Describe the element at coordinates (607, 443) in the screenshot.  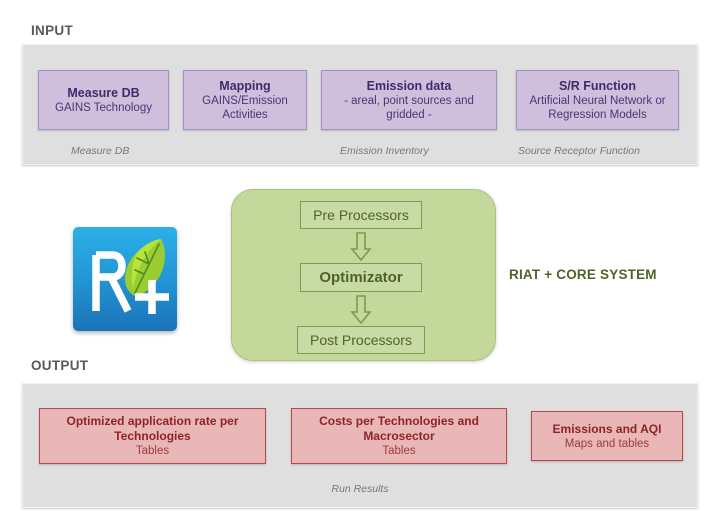
I see `output-box-subtitle: Maps and tables` at that location.